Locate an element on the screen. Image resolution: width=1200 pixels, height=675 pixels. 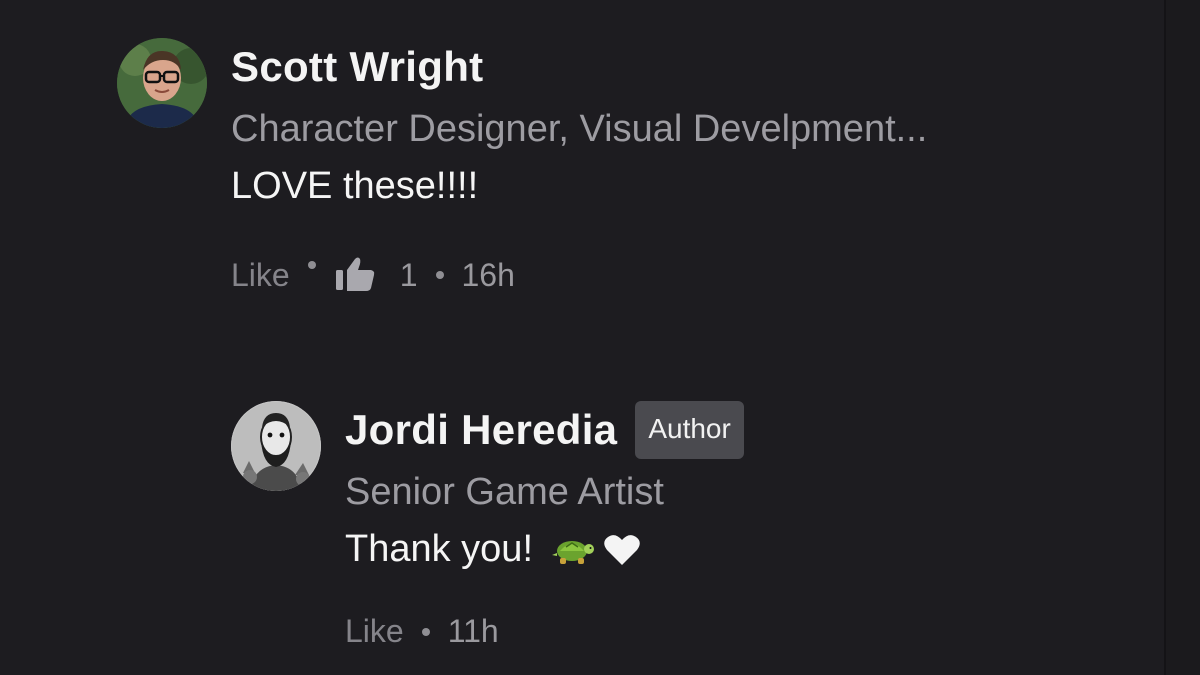
turtle-icon is located at coordinates (573, 550).